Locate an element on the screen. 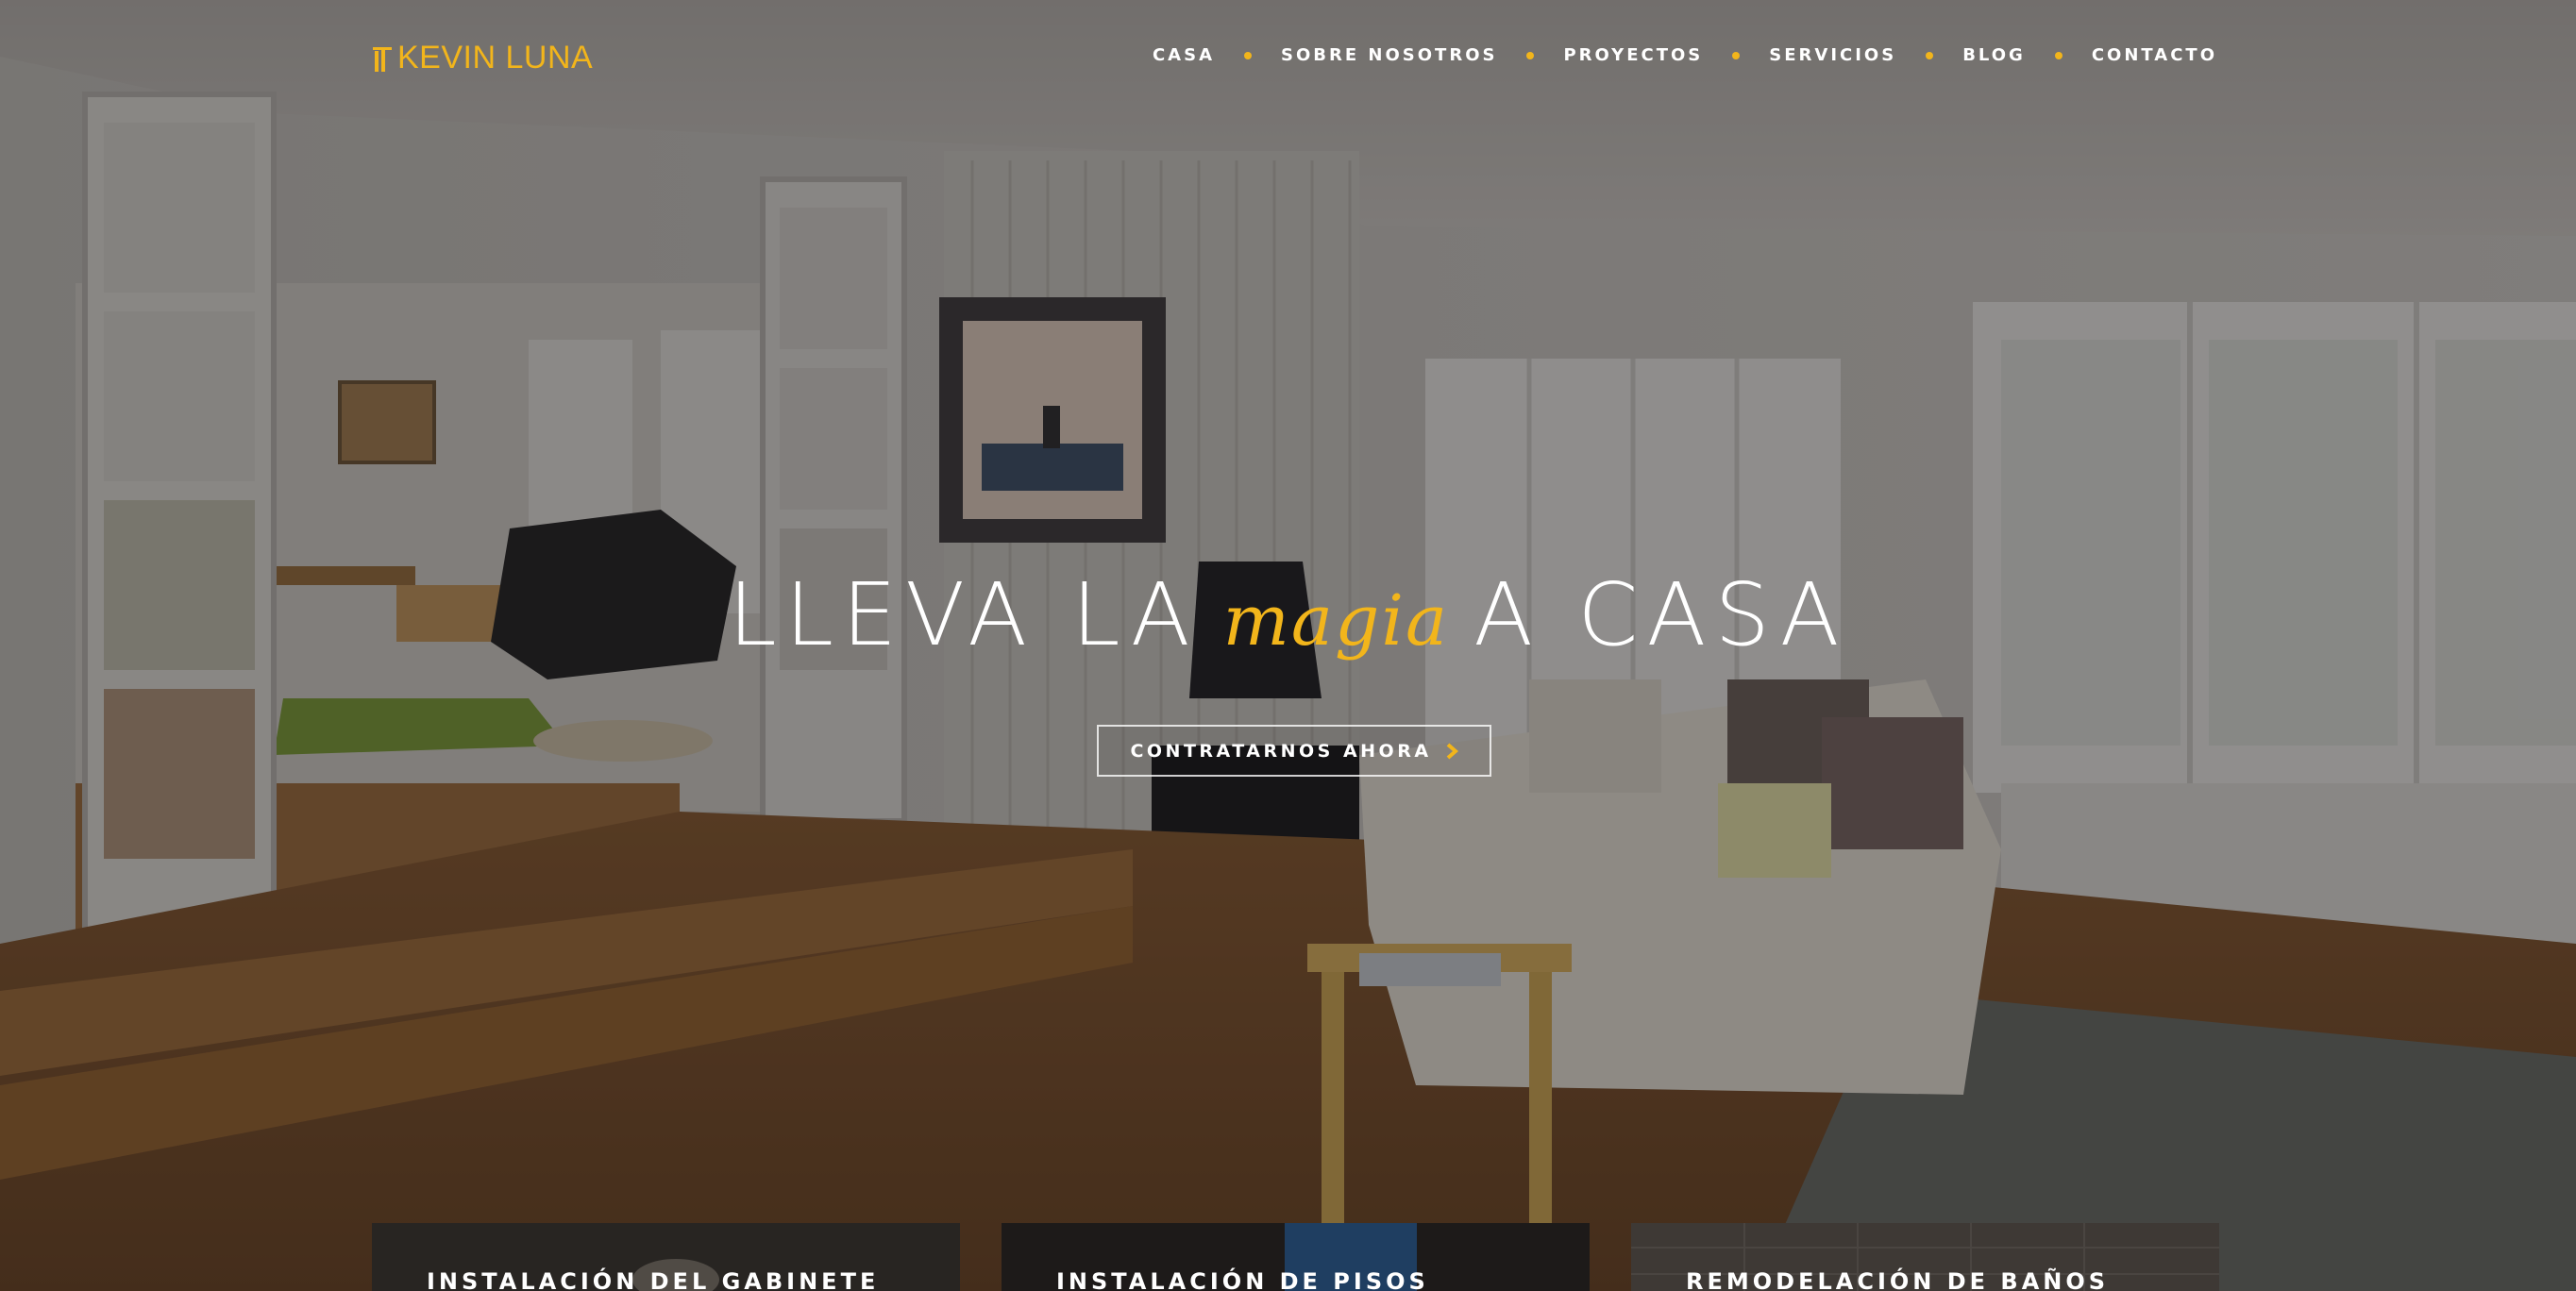 Image resolution: width=2576 pixels, height=1291 pixels. nav-item-servicios: SERVICIOS is located at coordinates (1833, 55).